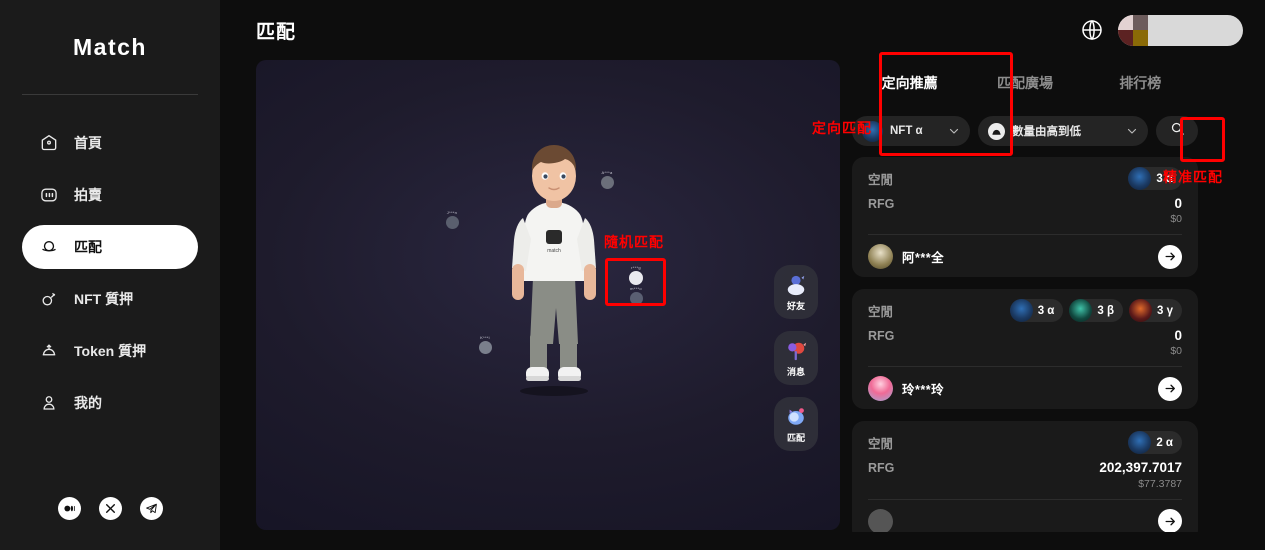 The width and height of the screenshot is (1265, 550). What do you see at coordinates (49, 195) in the screenshot?
I see `auction-icon` at bounding box center [49, 195].